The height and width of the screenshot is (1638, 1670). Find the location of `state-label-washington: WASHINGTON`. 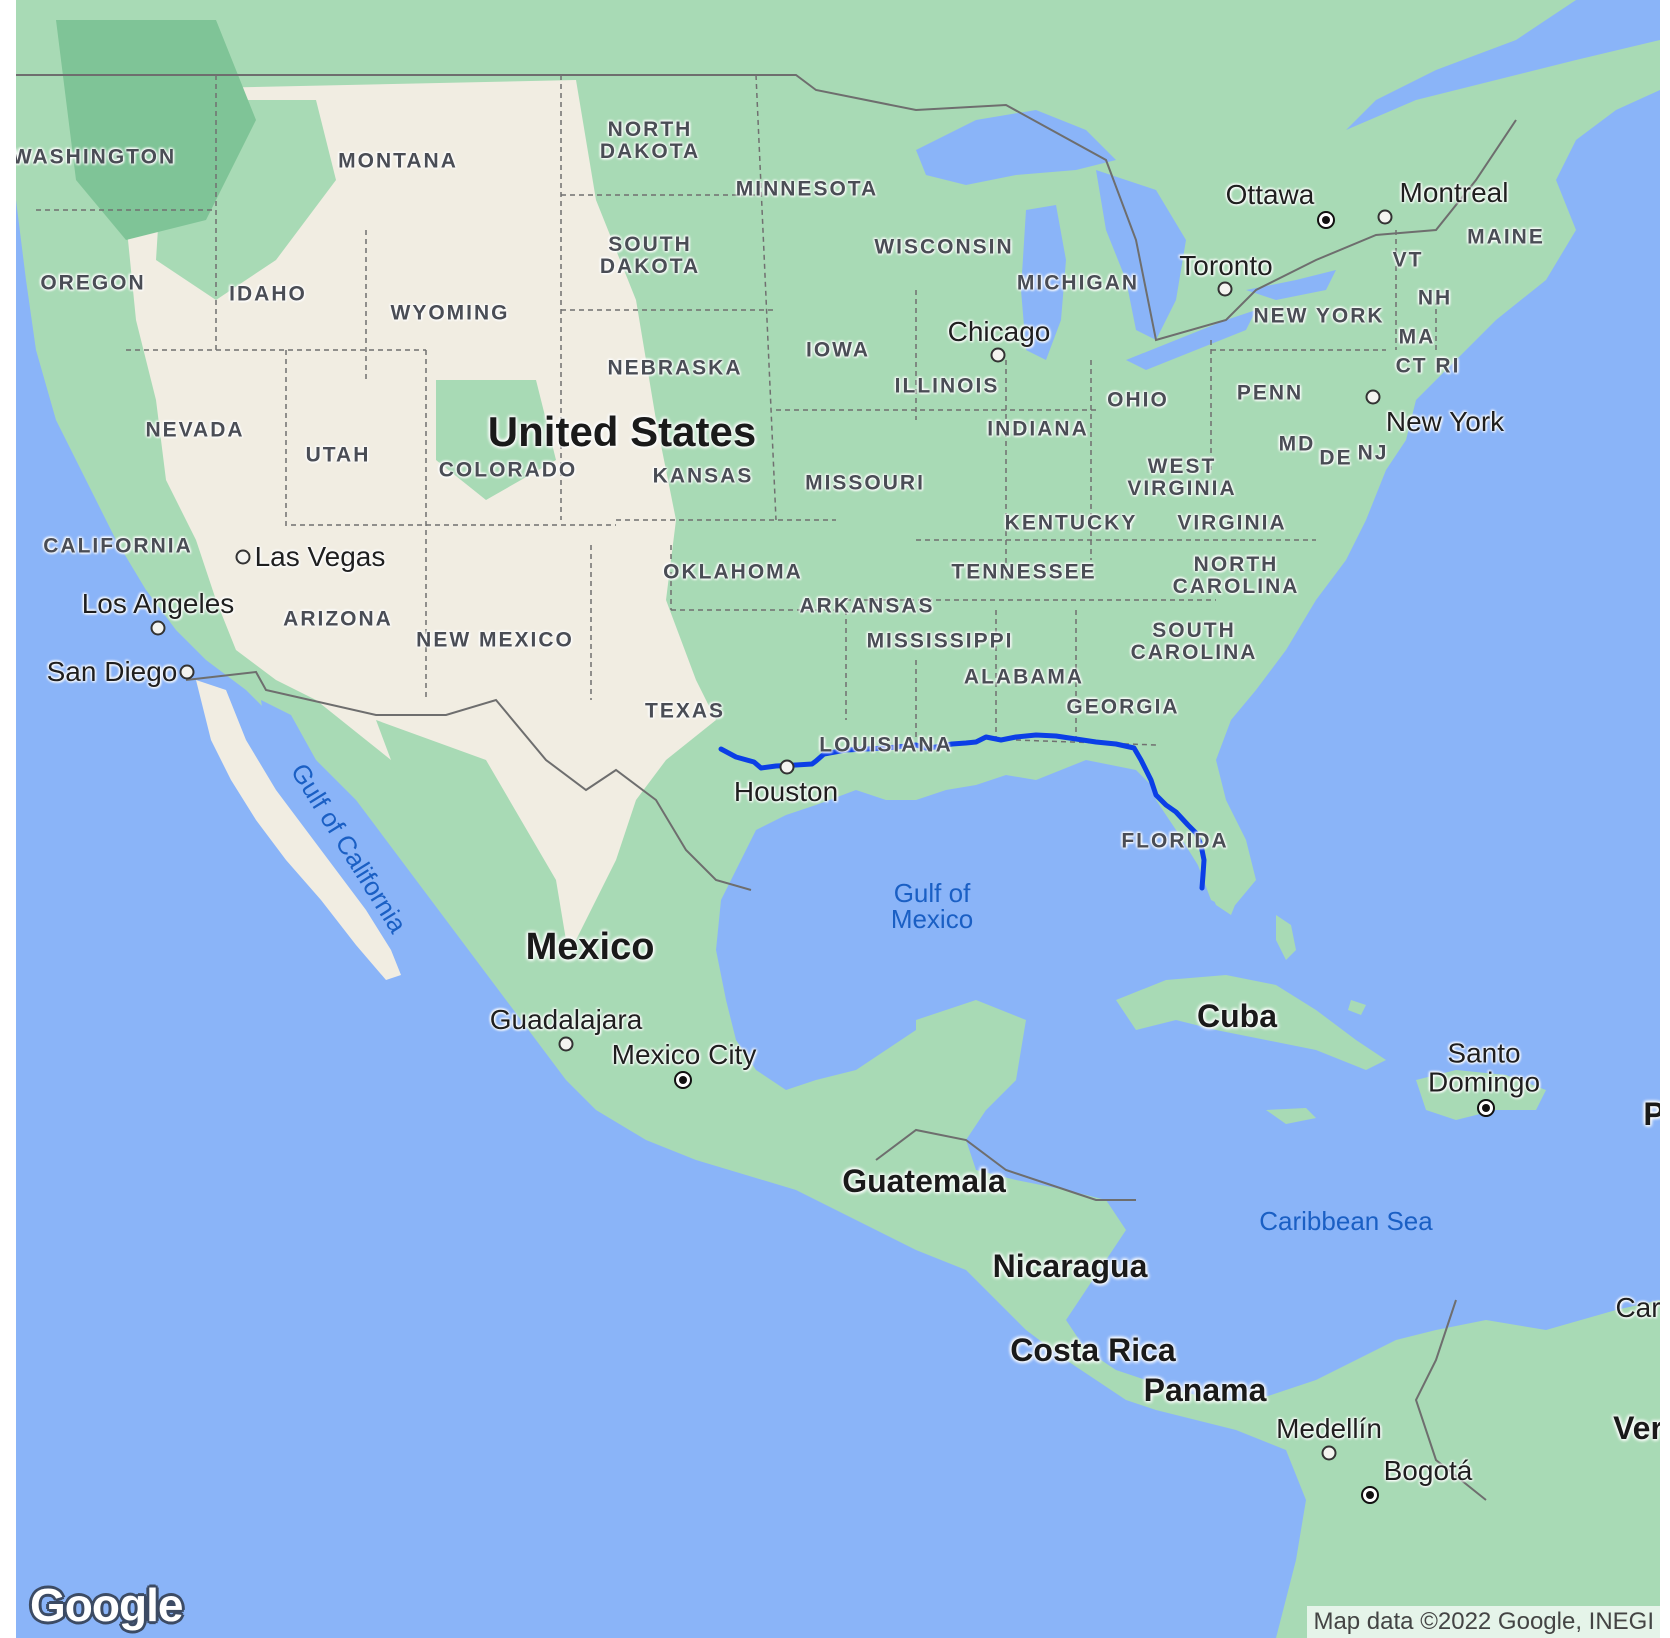

state-label-washington: WASHINGTON is located at coordinates (96, 157).